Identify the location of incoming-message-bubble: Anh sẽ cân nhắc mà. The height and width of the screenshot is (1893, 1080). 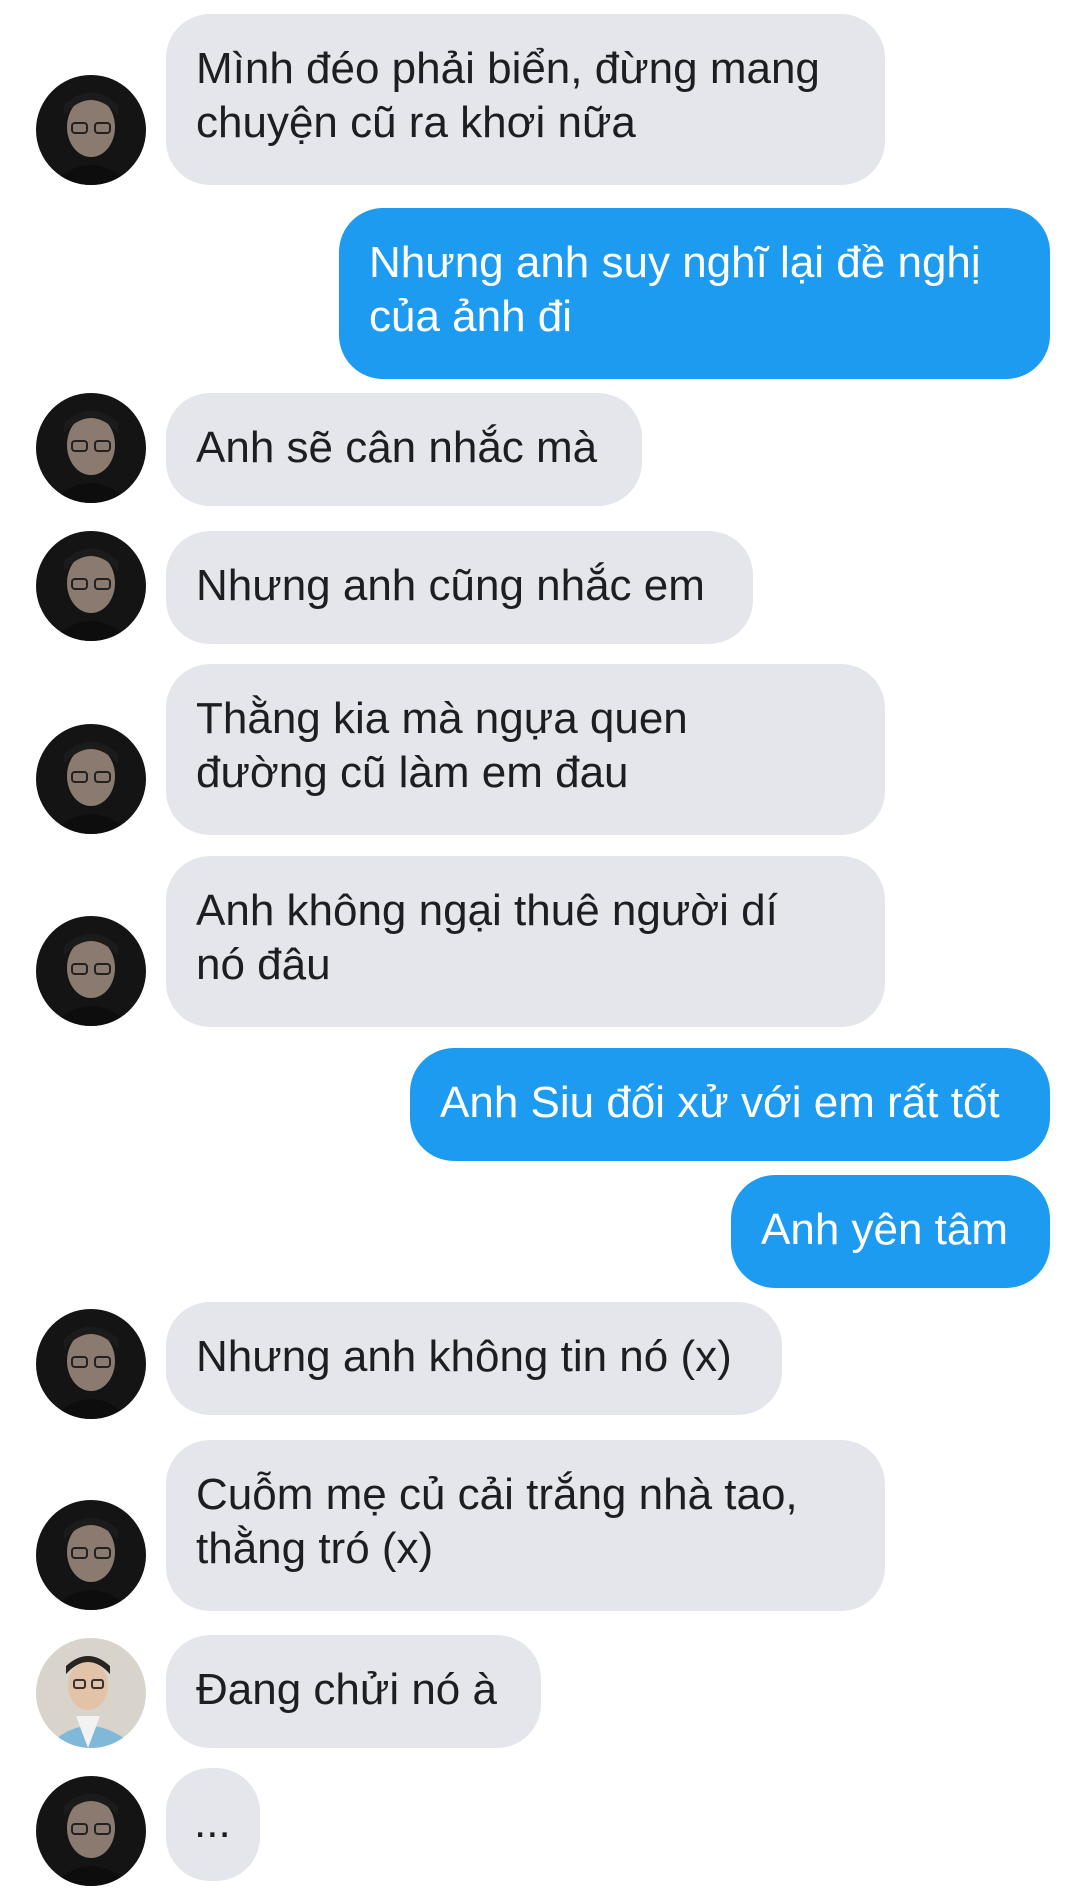
(404, 449).